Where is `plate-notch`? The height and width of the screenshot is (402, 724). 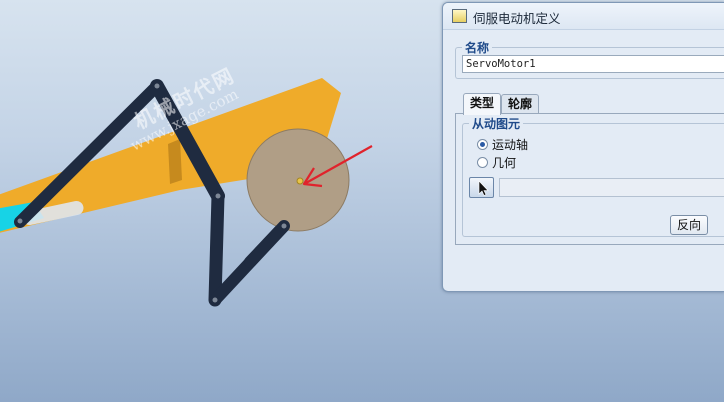
plate-notch is located at coordinates (175, 161).